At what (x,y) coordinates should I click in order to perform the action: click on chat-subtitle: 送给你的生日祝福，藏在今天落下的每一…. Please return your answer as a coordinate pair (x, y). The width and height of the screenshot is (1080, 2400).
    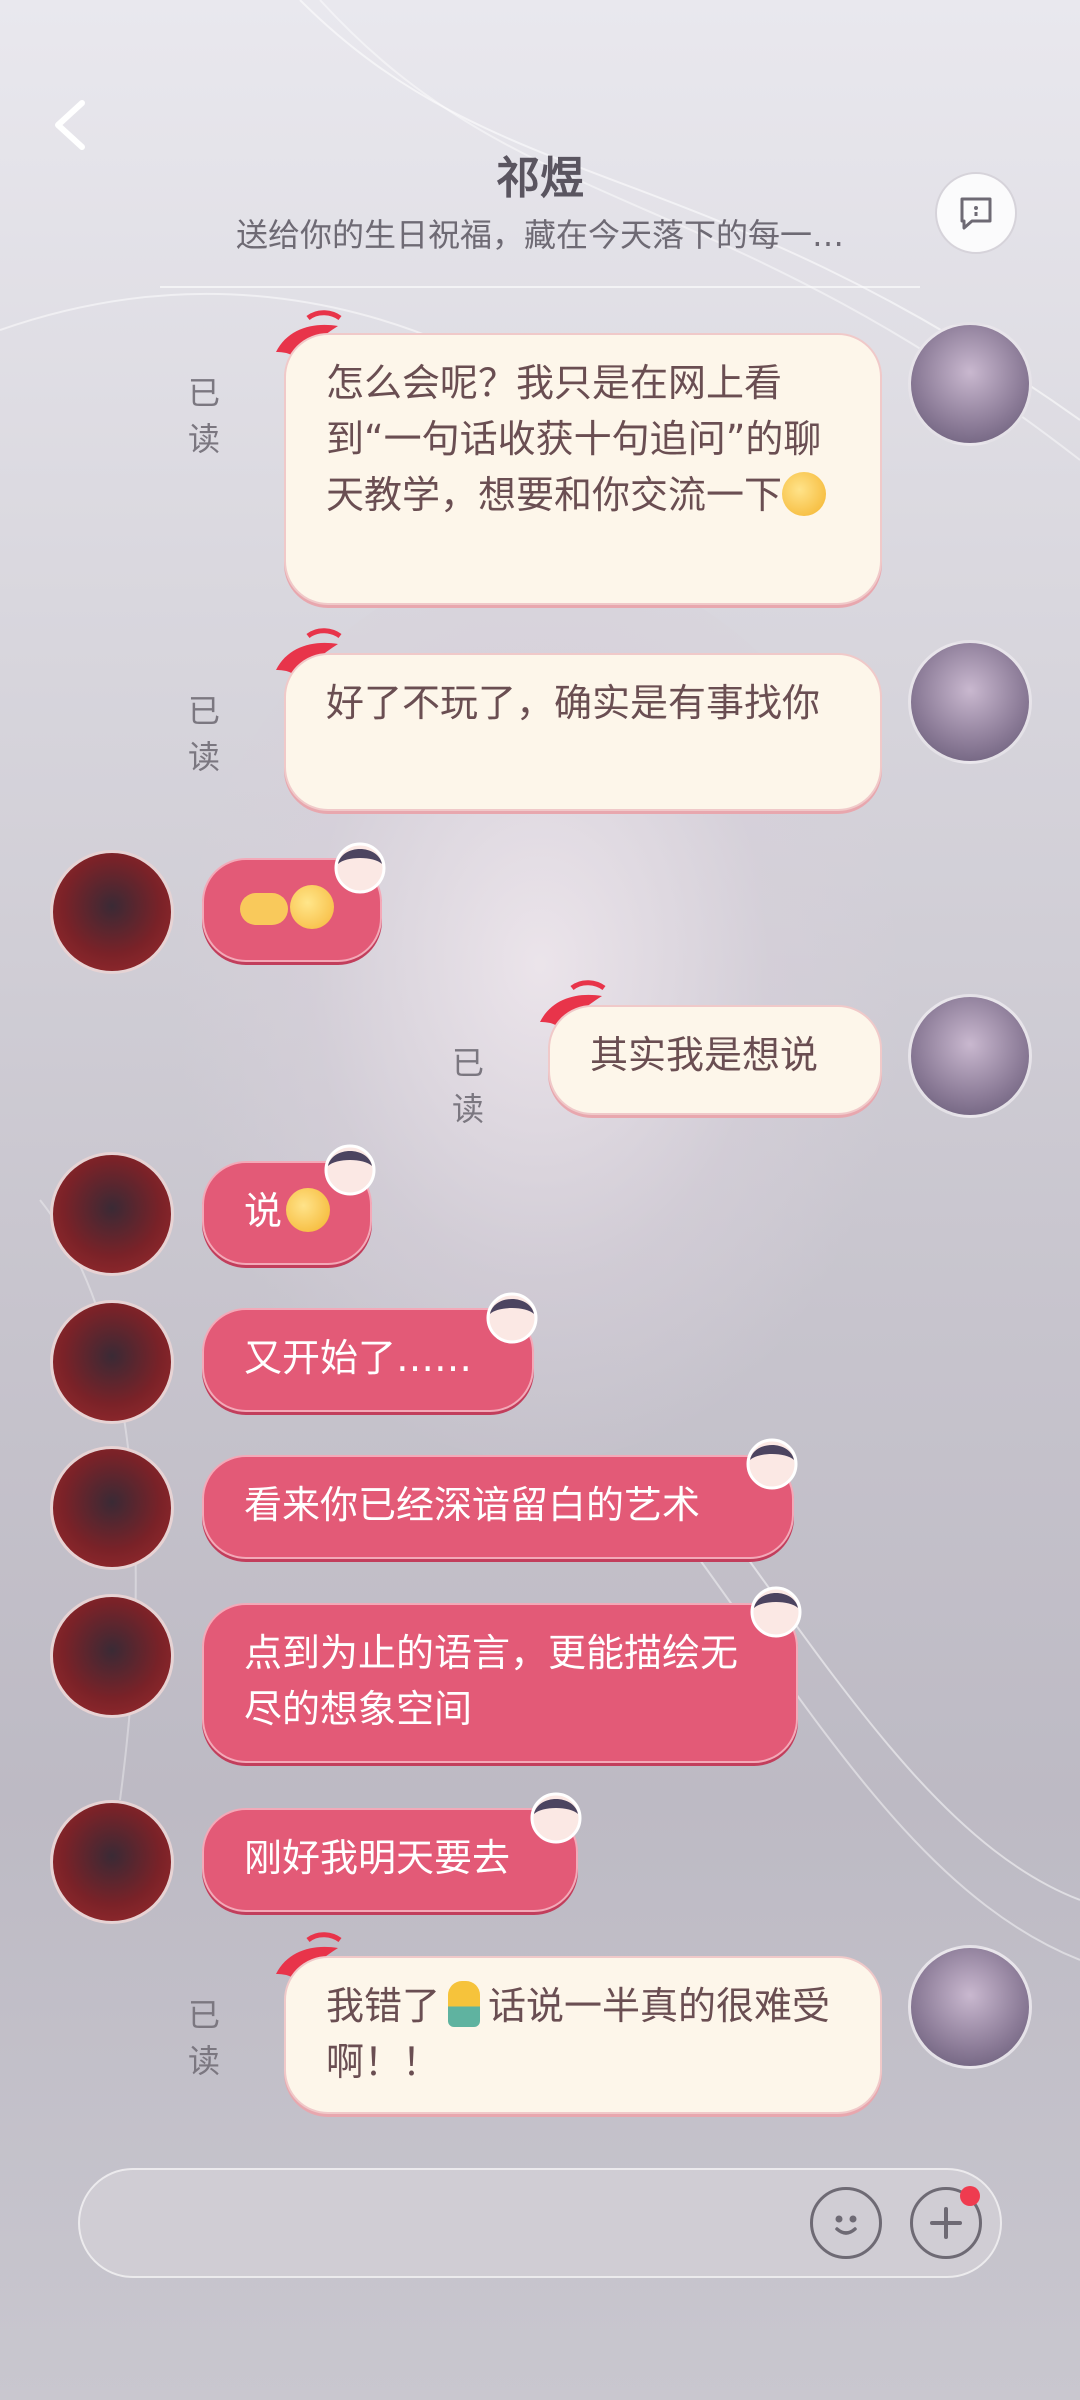
    Looking at the image, I should click on (540, 233).